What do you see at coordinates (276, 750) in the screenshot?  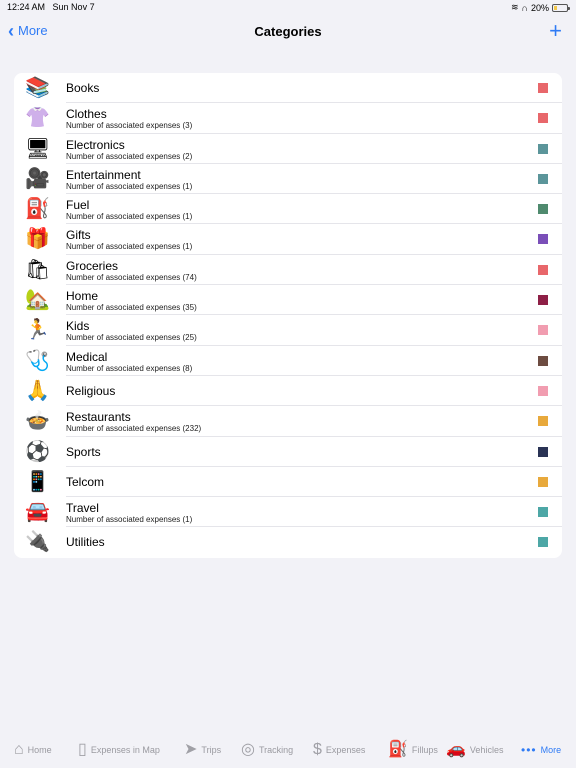 I see `tab-label: Tracking` at bounding box center [276, 750].